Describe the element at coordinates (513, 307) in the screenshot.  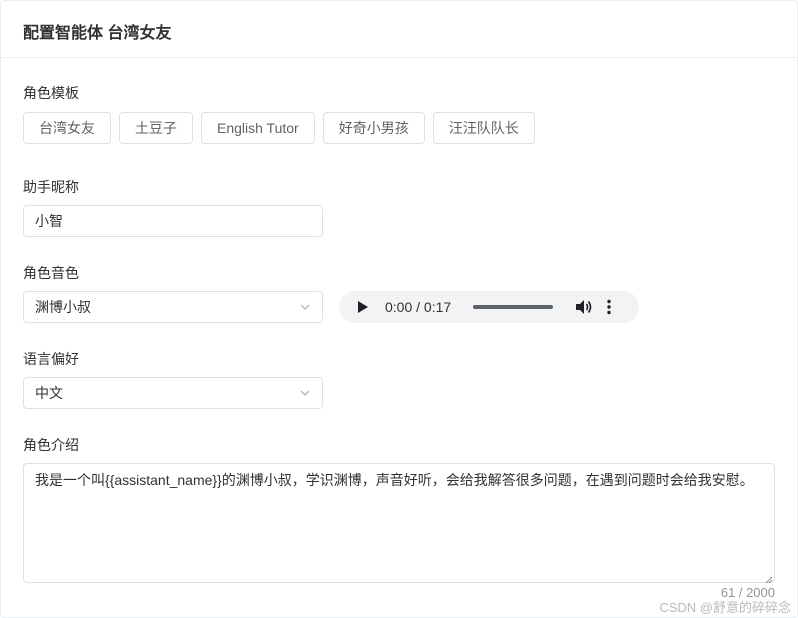
I see `audio-progress-slider` at that location.